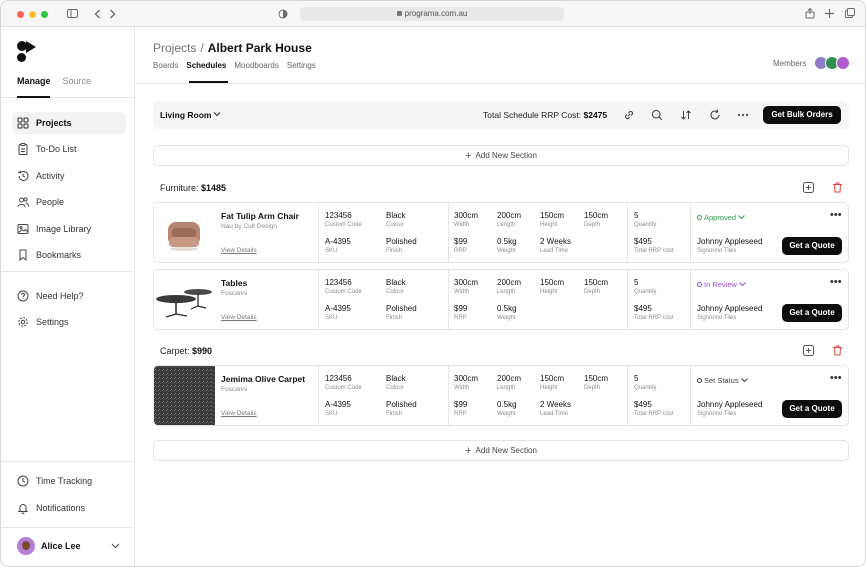 This screenshot has height=567, width=866. What do you see at coordinates (69, 296) in the screenshot?
I see `sidebar-item-help: Need Help?` at bounding box center [69, 296].